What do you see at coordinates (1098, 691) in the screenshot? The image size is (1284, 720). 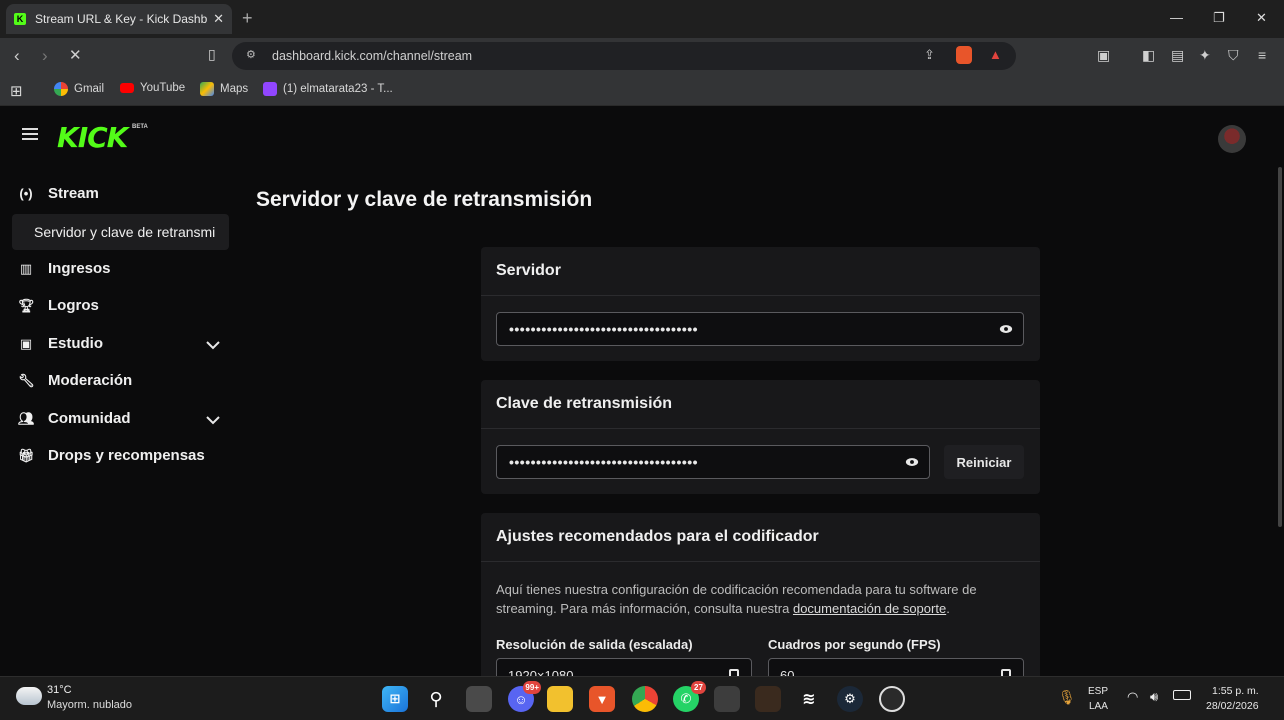 I see `language-top: ESP` at bounding box center [1098, 691].